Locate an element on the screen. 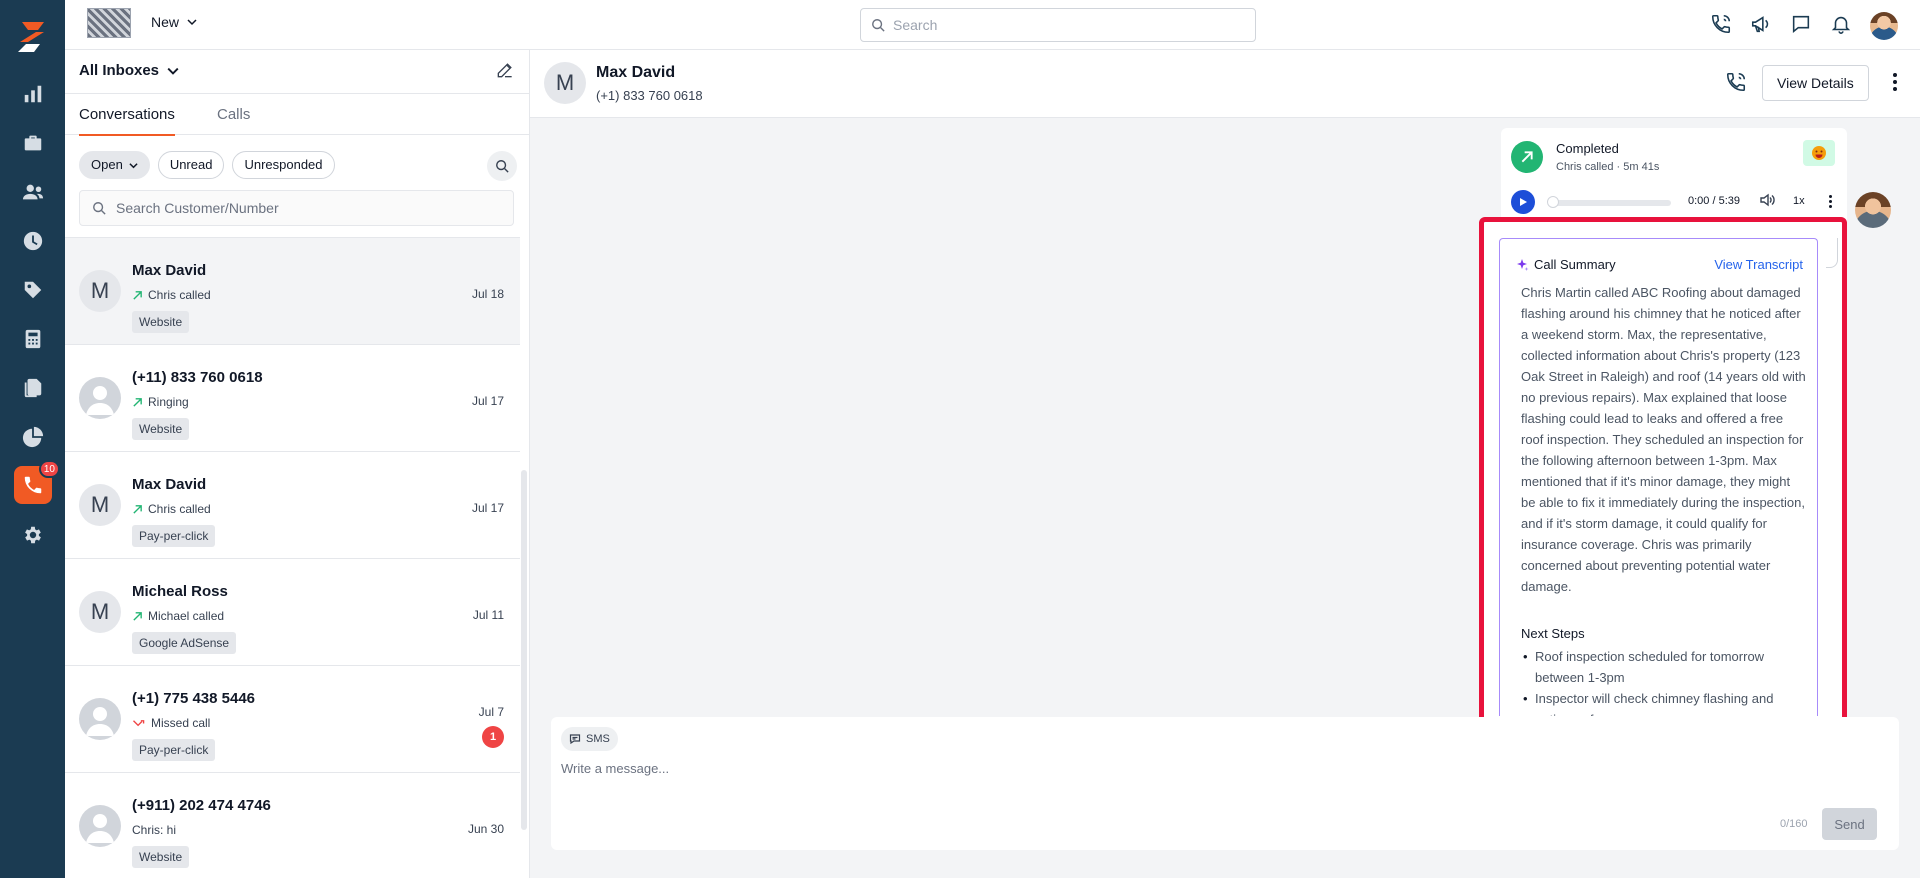 This screenshot has width=1920, height=878. user-avatar is located at coordinates (1884, 26).